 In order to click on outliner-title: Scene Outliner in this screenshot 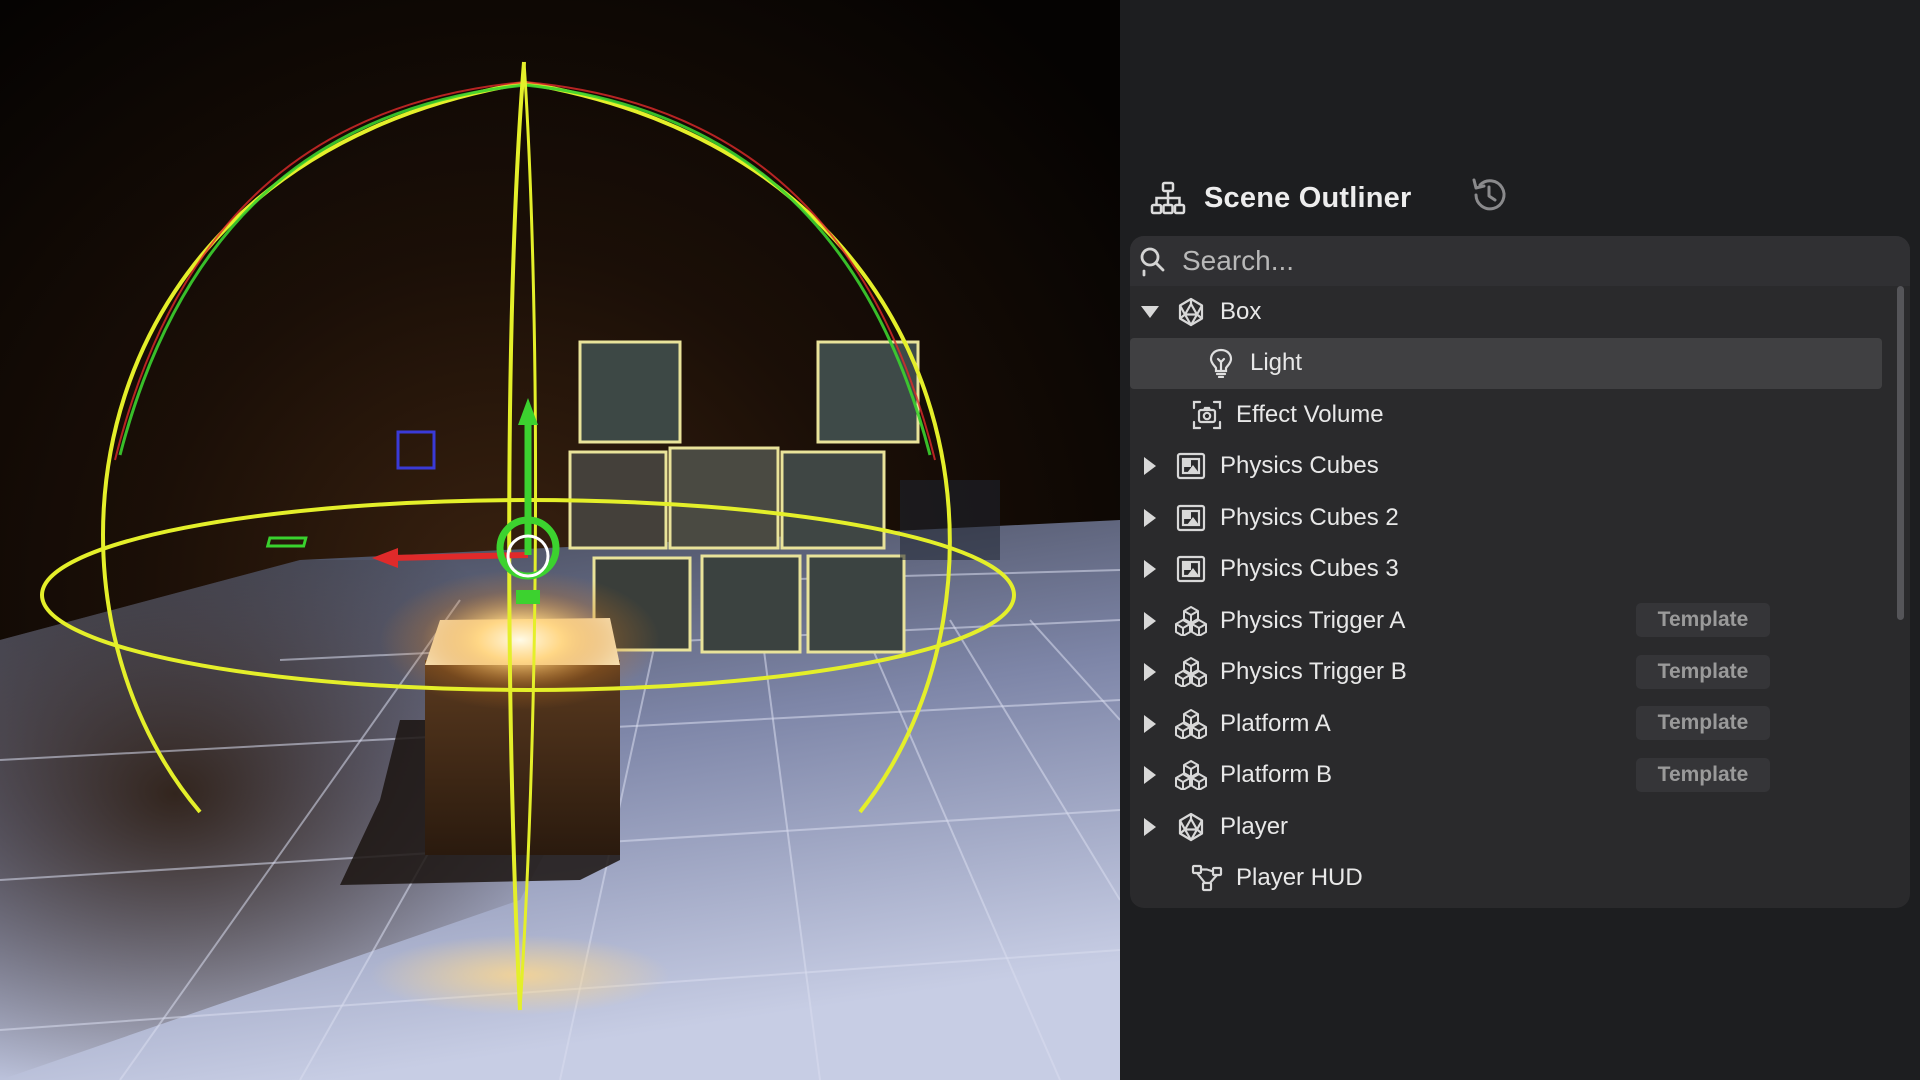, I will do `click(1308, 197)`.